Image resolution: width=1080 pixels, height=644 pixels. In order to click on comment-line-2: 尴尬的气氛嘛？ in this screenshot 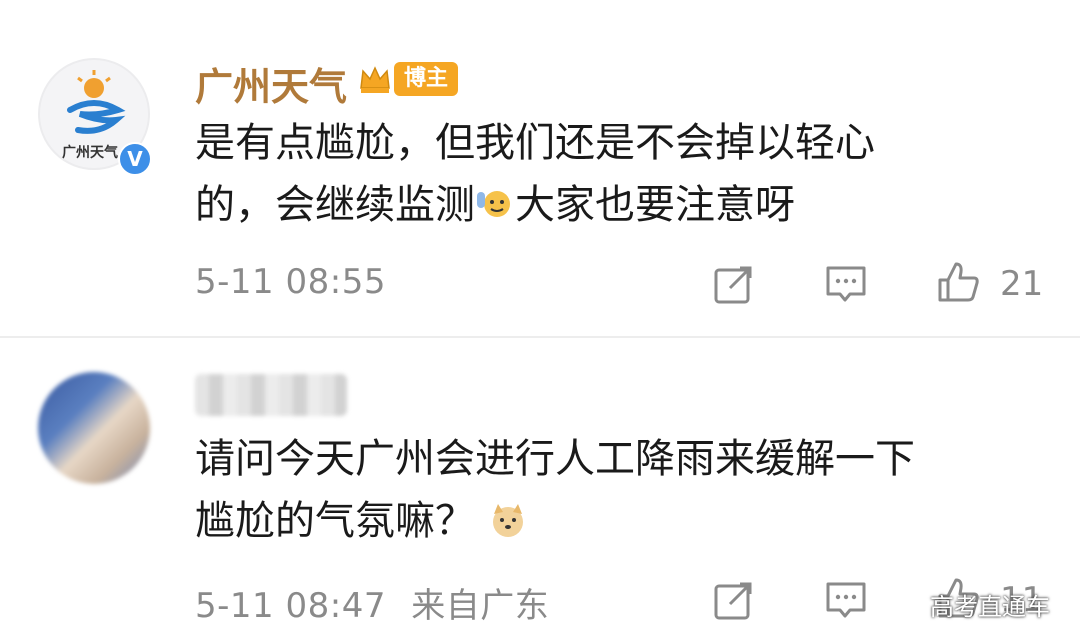, I will do `click(605, 521)`.